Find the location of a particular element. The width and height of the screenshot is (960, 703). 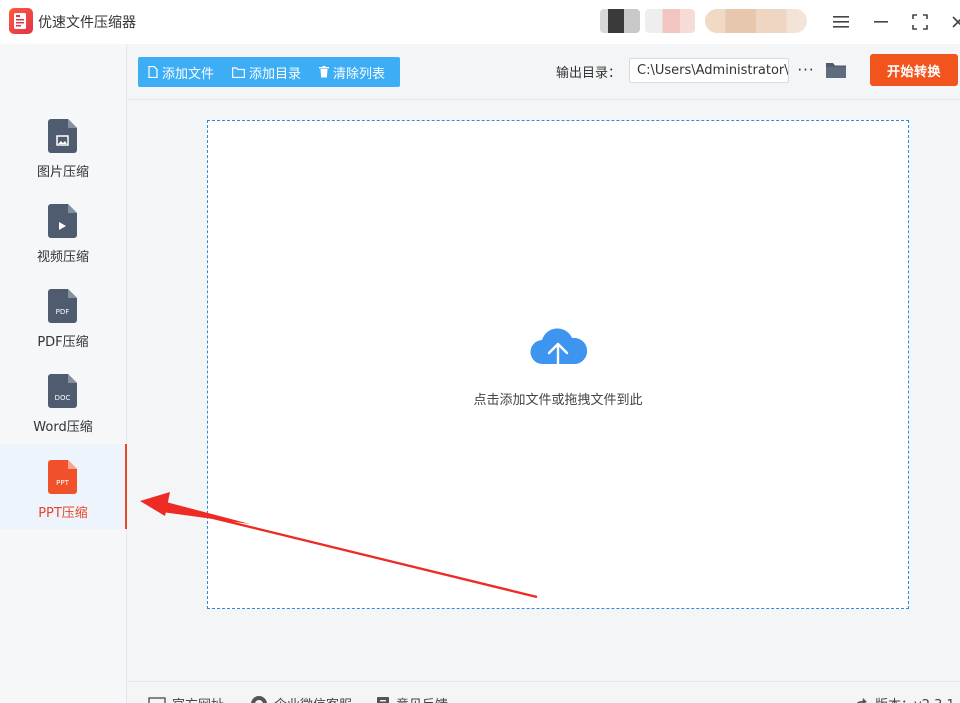

file-actions-group: 添加文件 添加目录 清除列表 is located at coordinates (269, 72).